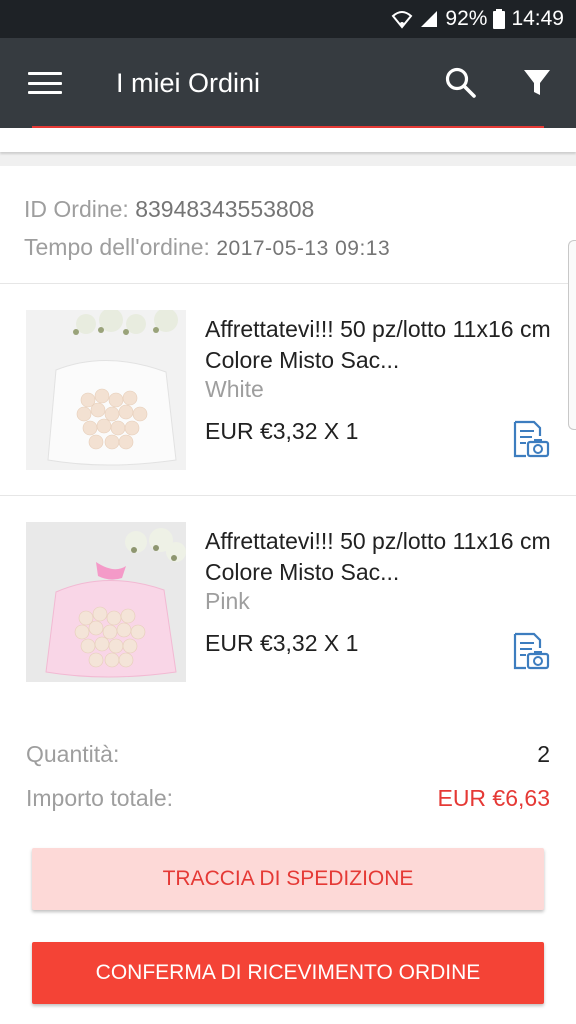 This screenshot has height=1024, width=576. I want to click on quantity-value: 2, so click(543, 754).